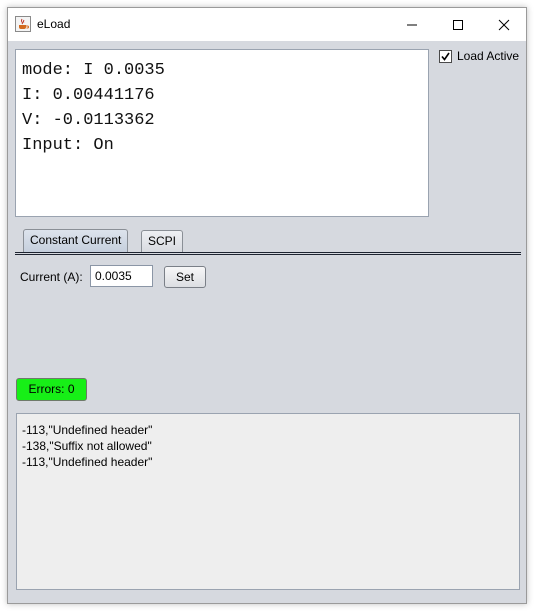  I want to click on errors-button: Errors: 0, so click(51, 389).